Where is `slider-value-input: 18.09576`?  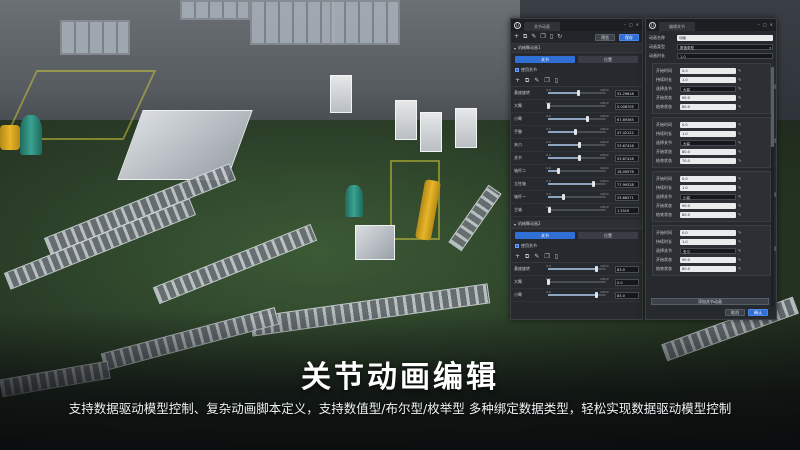
slider-value-input: 18.09576 is located at coordinates (627, 171).